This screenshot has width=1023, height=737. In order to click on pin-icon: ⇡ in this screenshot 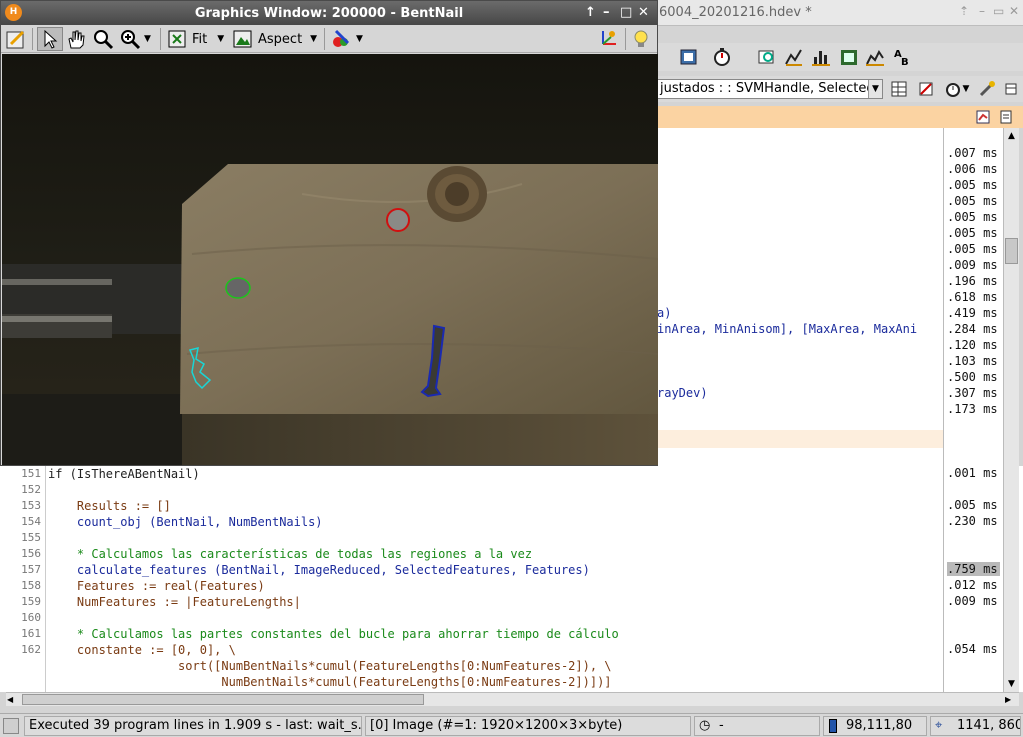, I will do `click(964, 11)`.